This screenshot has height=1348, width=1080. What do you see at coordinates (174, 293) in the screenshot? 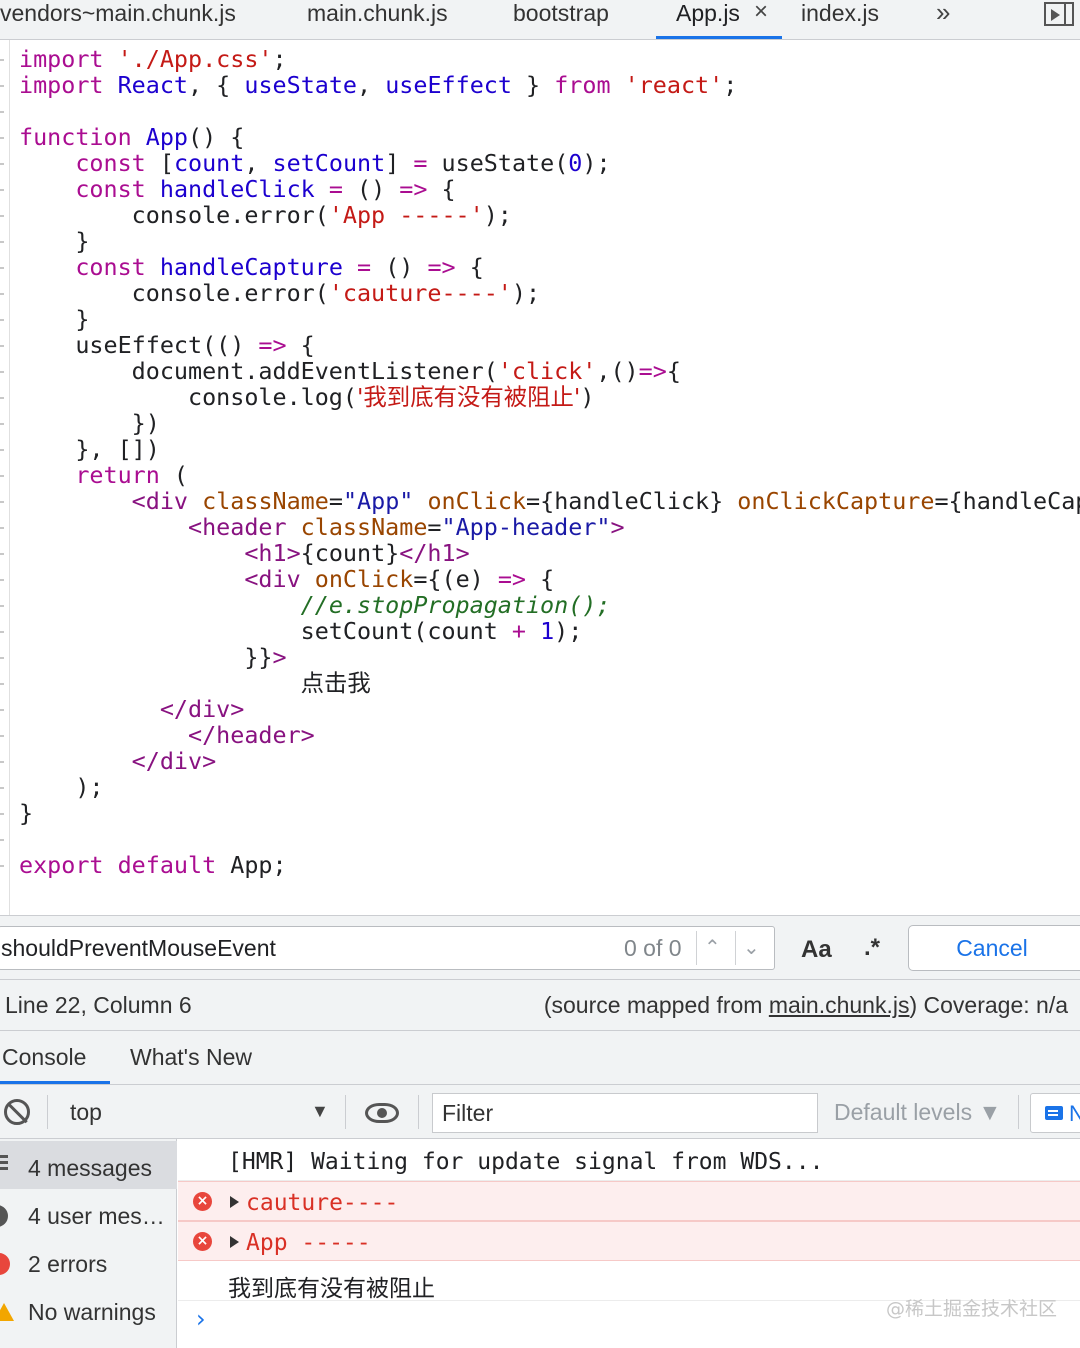
I see `code-token: console.error(` at bounding box center [174, 293].